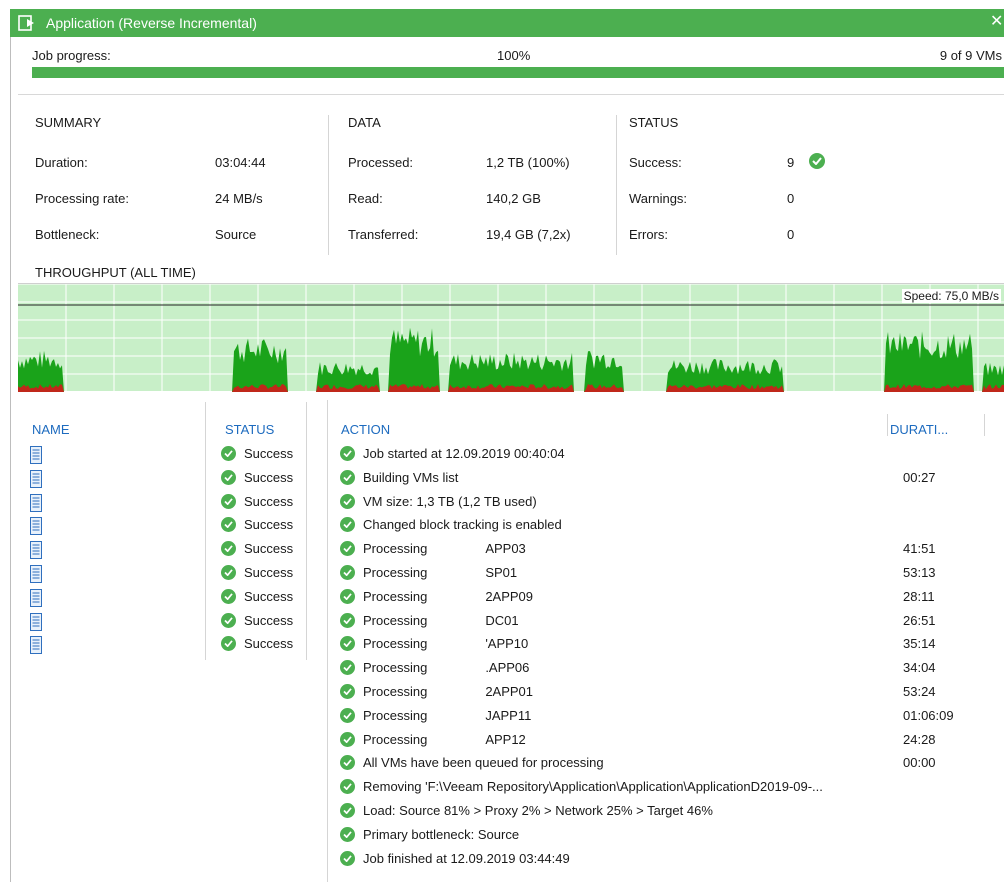 This screenshot has width=1004, height=882. Describe the element at coordinates (620, 572) in the screenshot. I see `action-row: Processing SP01` at that location.